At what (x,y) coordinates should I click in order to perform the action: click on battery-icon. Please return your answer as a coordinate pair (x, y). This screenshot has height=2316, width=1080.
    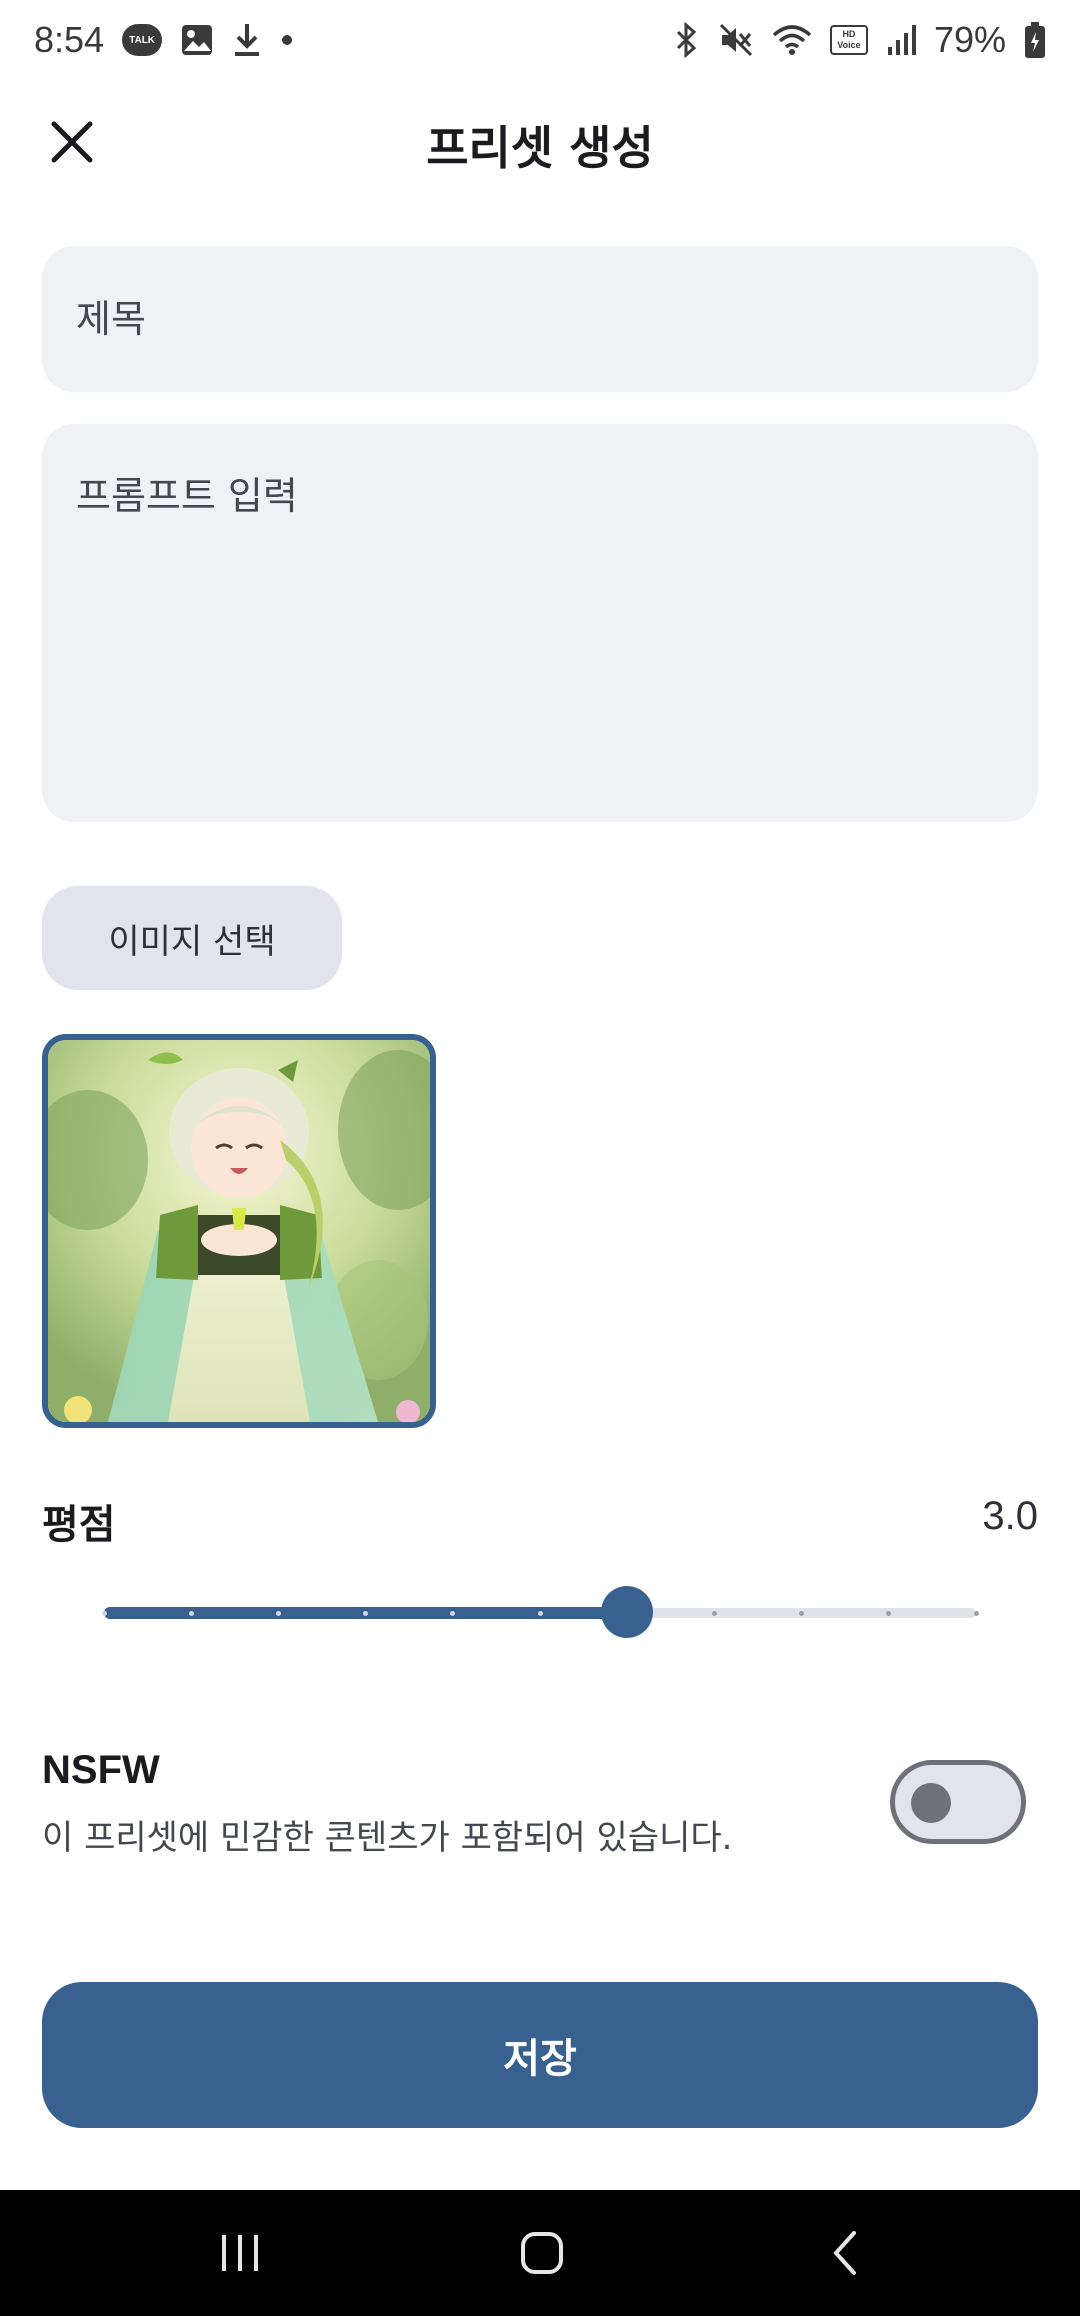
    Looking at the image, I should click on (1035, 40).